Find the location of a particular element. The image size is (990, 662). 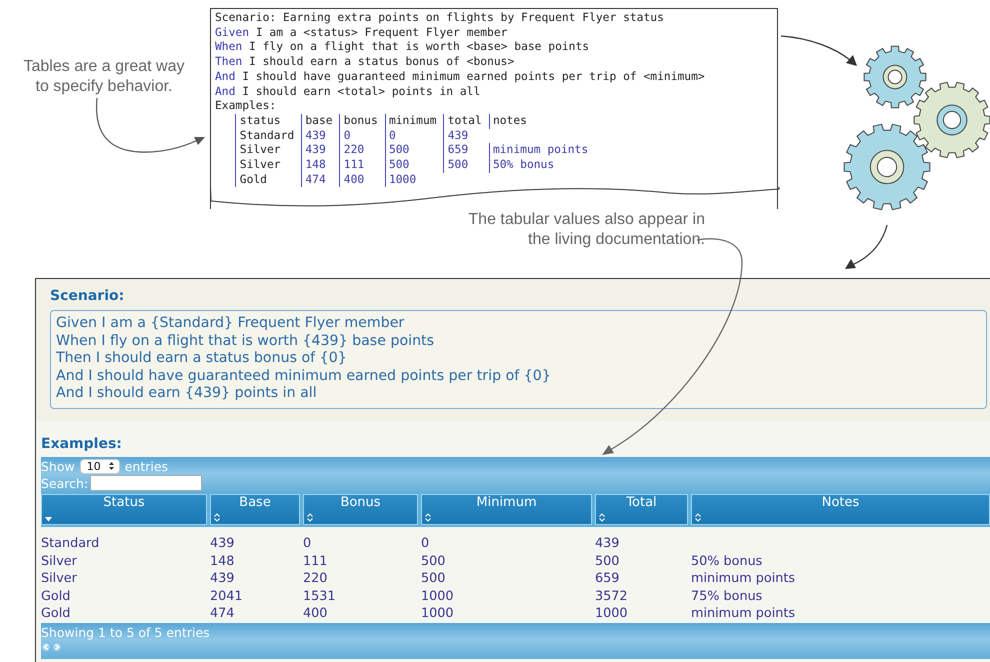

table-cell-text: 50% bonus is located at coordinates (727, 561).